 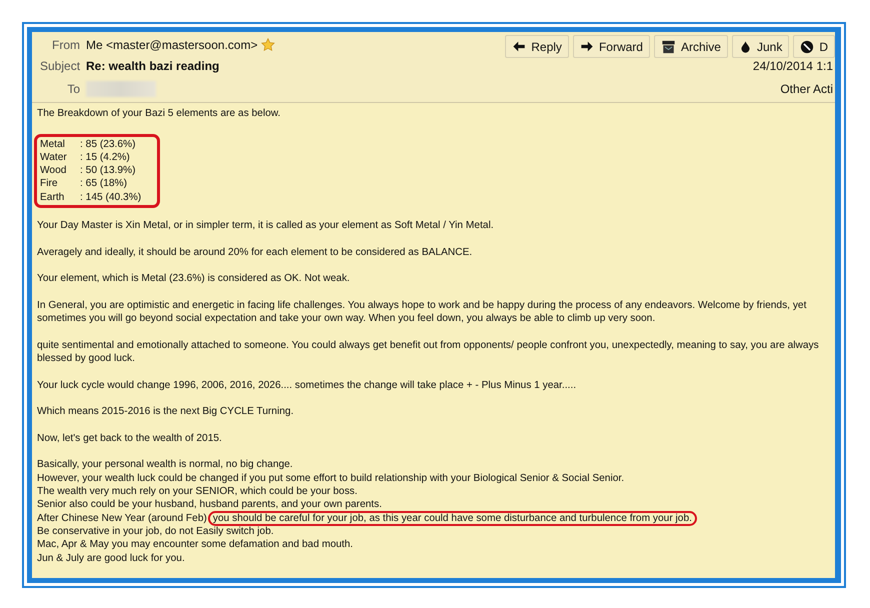 I want to click on subject-label: Subject, so click(x=60, y=65).